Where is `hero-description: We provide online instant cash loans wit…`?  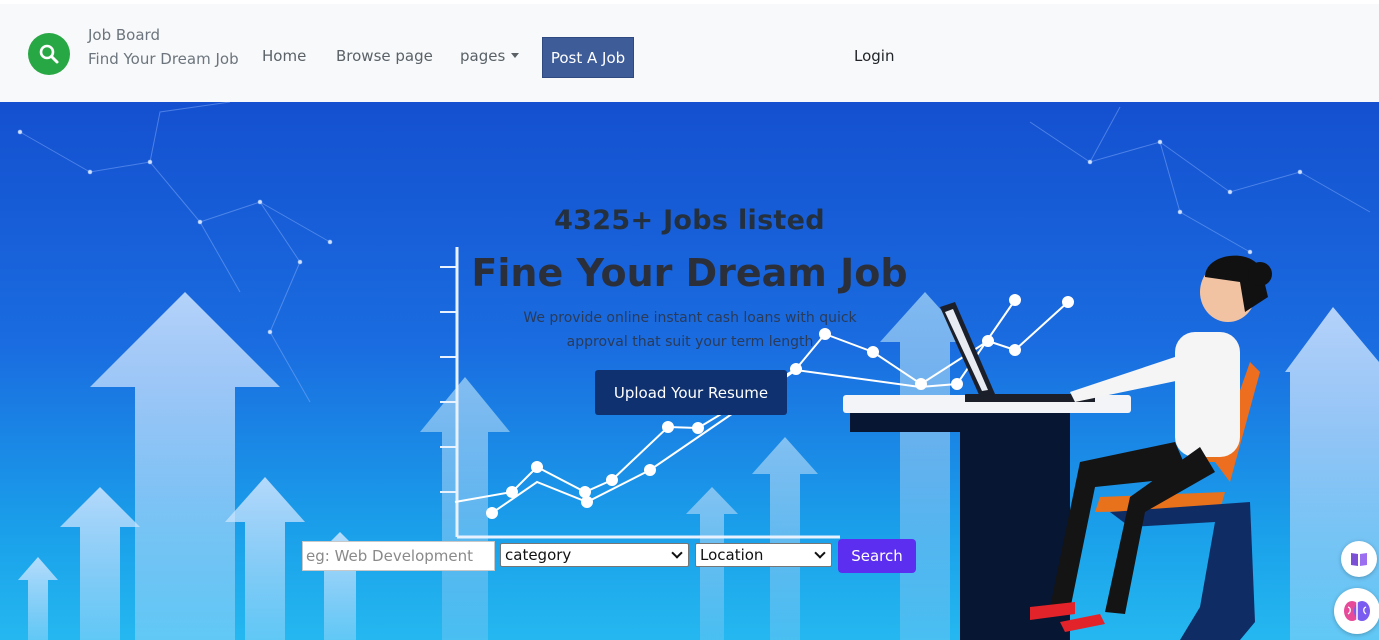 hero-description: We provide online instant cash loans wit… is located at coordinates (690, 330).